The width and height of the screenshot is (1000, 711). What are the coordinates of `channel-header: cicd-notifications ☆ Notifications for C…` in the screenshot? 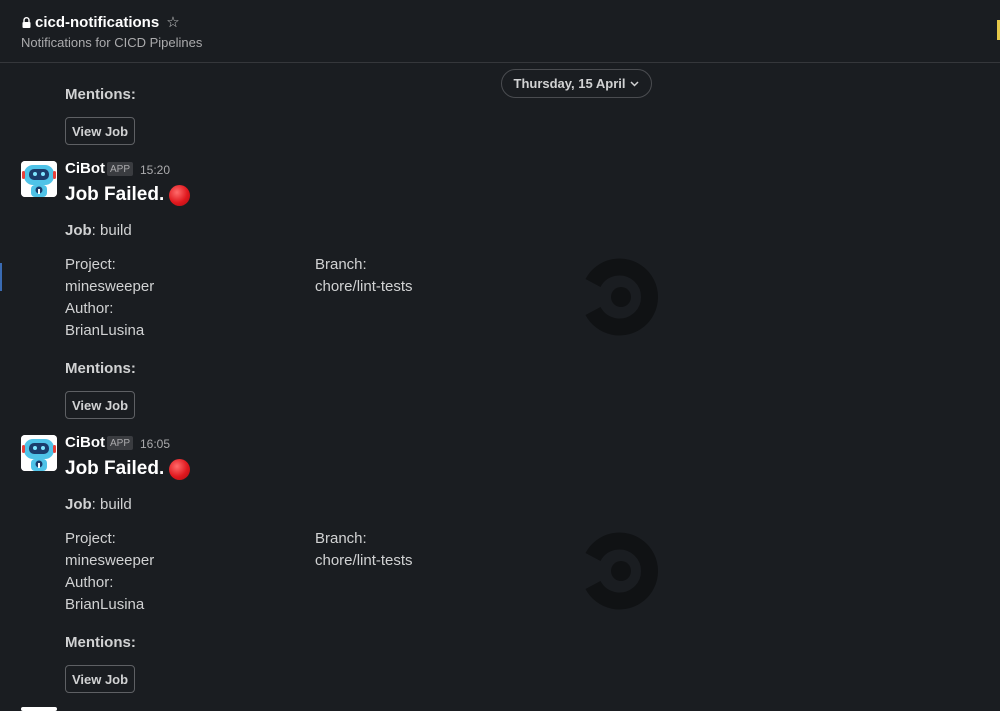 It's located at (500, 31).